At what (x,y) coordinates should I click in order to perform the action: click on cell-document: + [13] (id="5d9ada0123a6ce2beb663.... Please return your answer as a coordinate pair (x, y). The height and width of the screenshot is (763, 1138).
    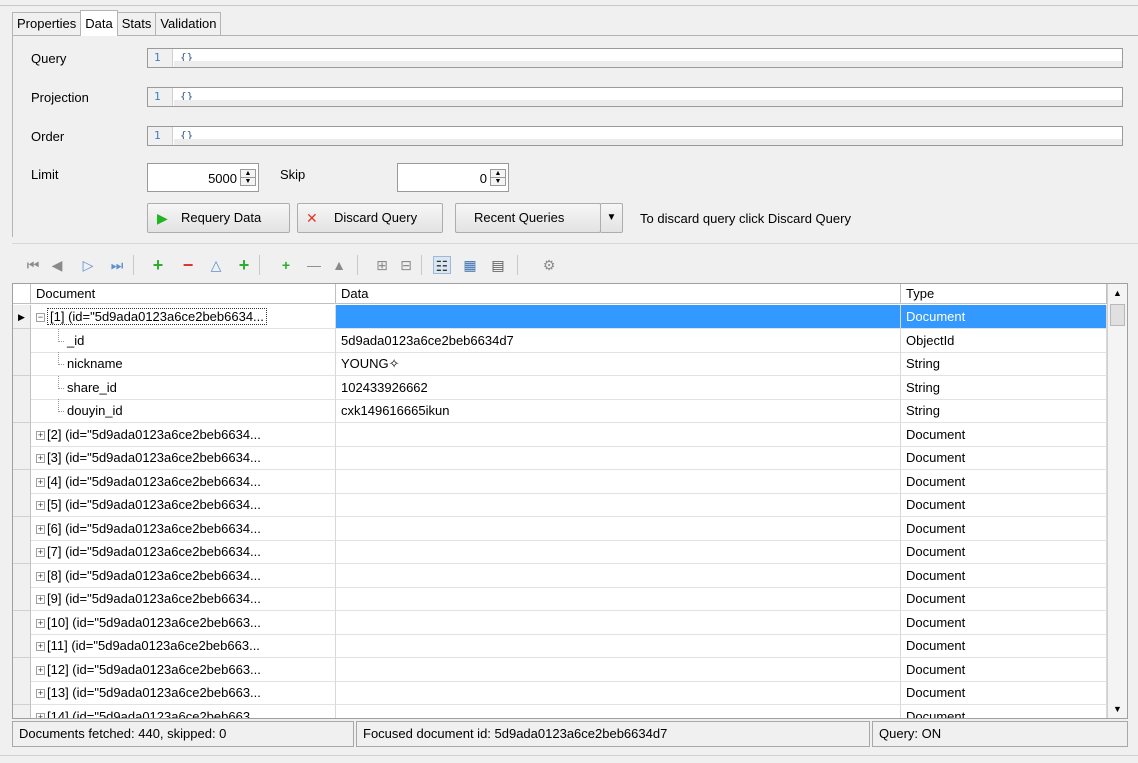
    Looking at the image, I should click on (183, 693).